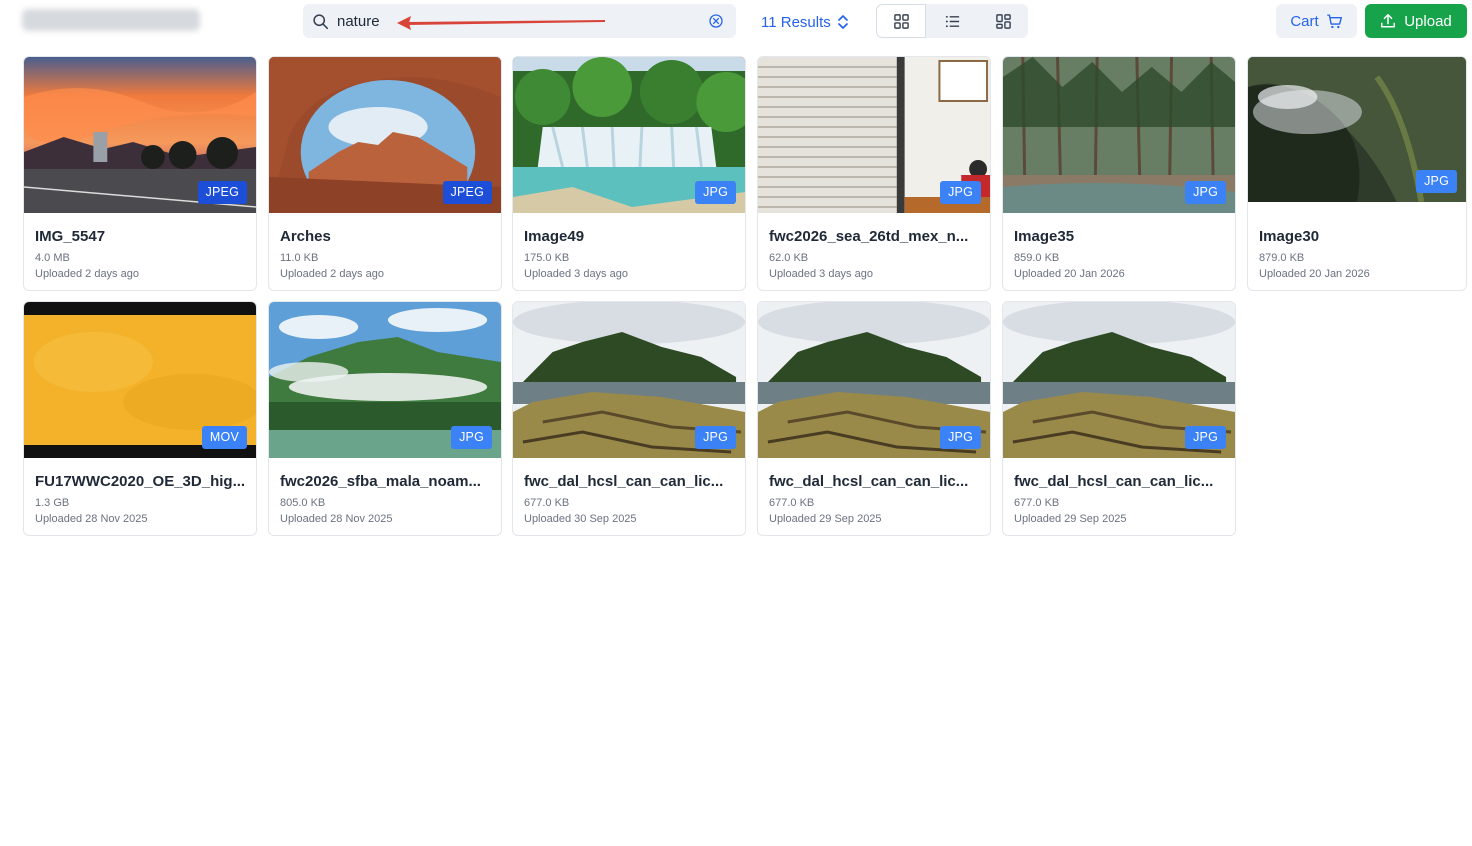 This screenshot has height=846, width=1472. Describe the element at coordinates (547, 258) in the screenshot. I see `asset-size: 175.0 KB` at that location.